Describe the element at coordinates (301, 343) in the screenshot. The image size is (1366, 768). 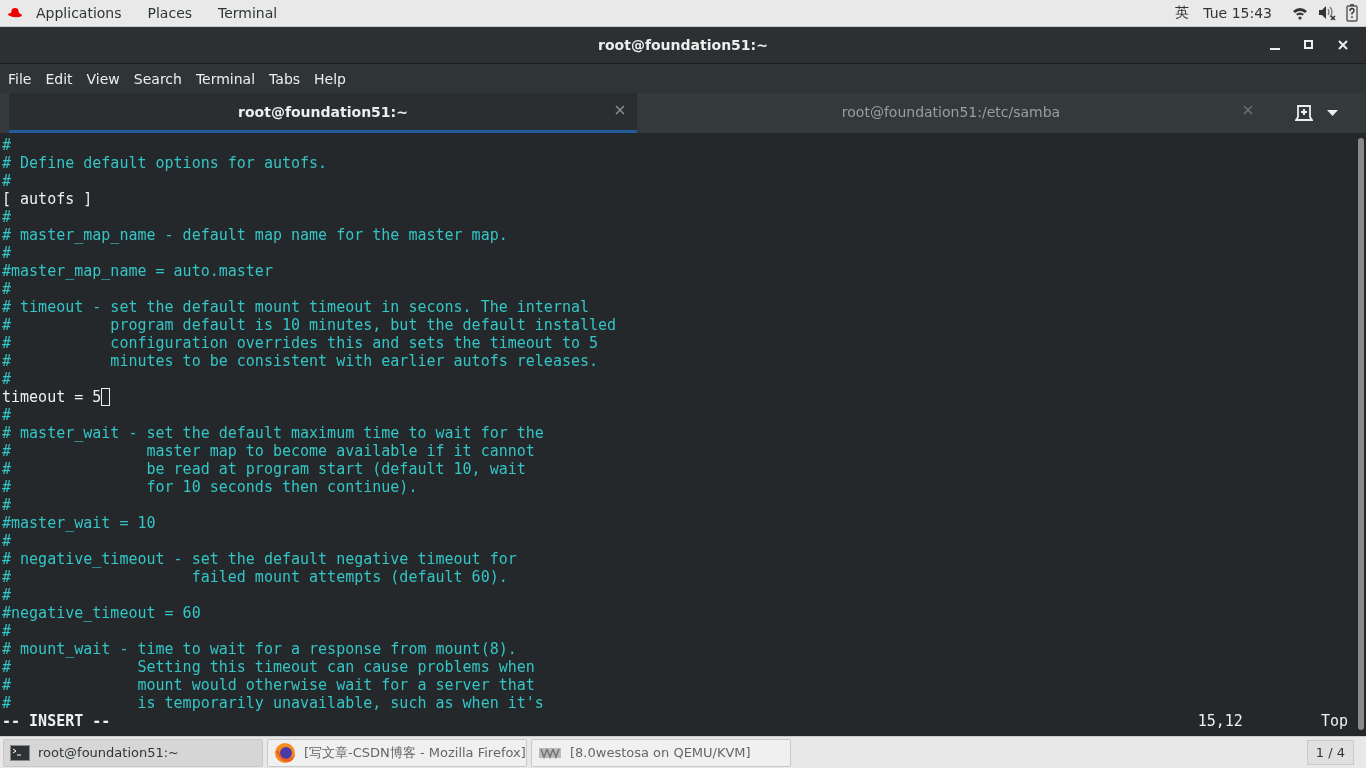
I see `comment-line: # configuration overrides this and sets the timeout to 5` at that location.